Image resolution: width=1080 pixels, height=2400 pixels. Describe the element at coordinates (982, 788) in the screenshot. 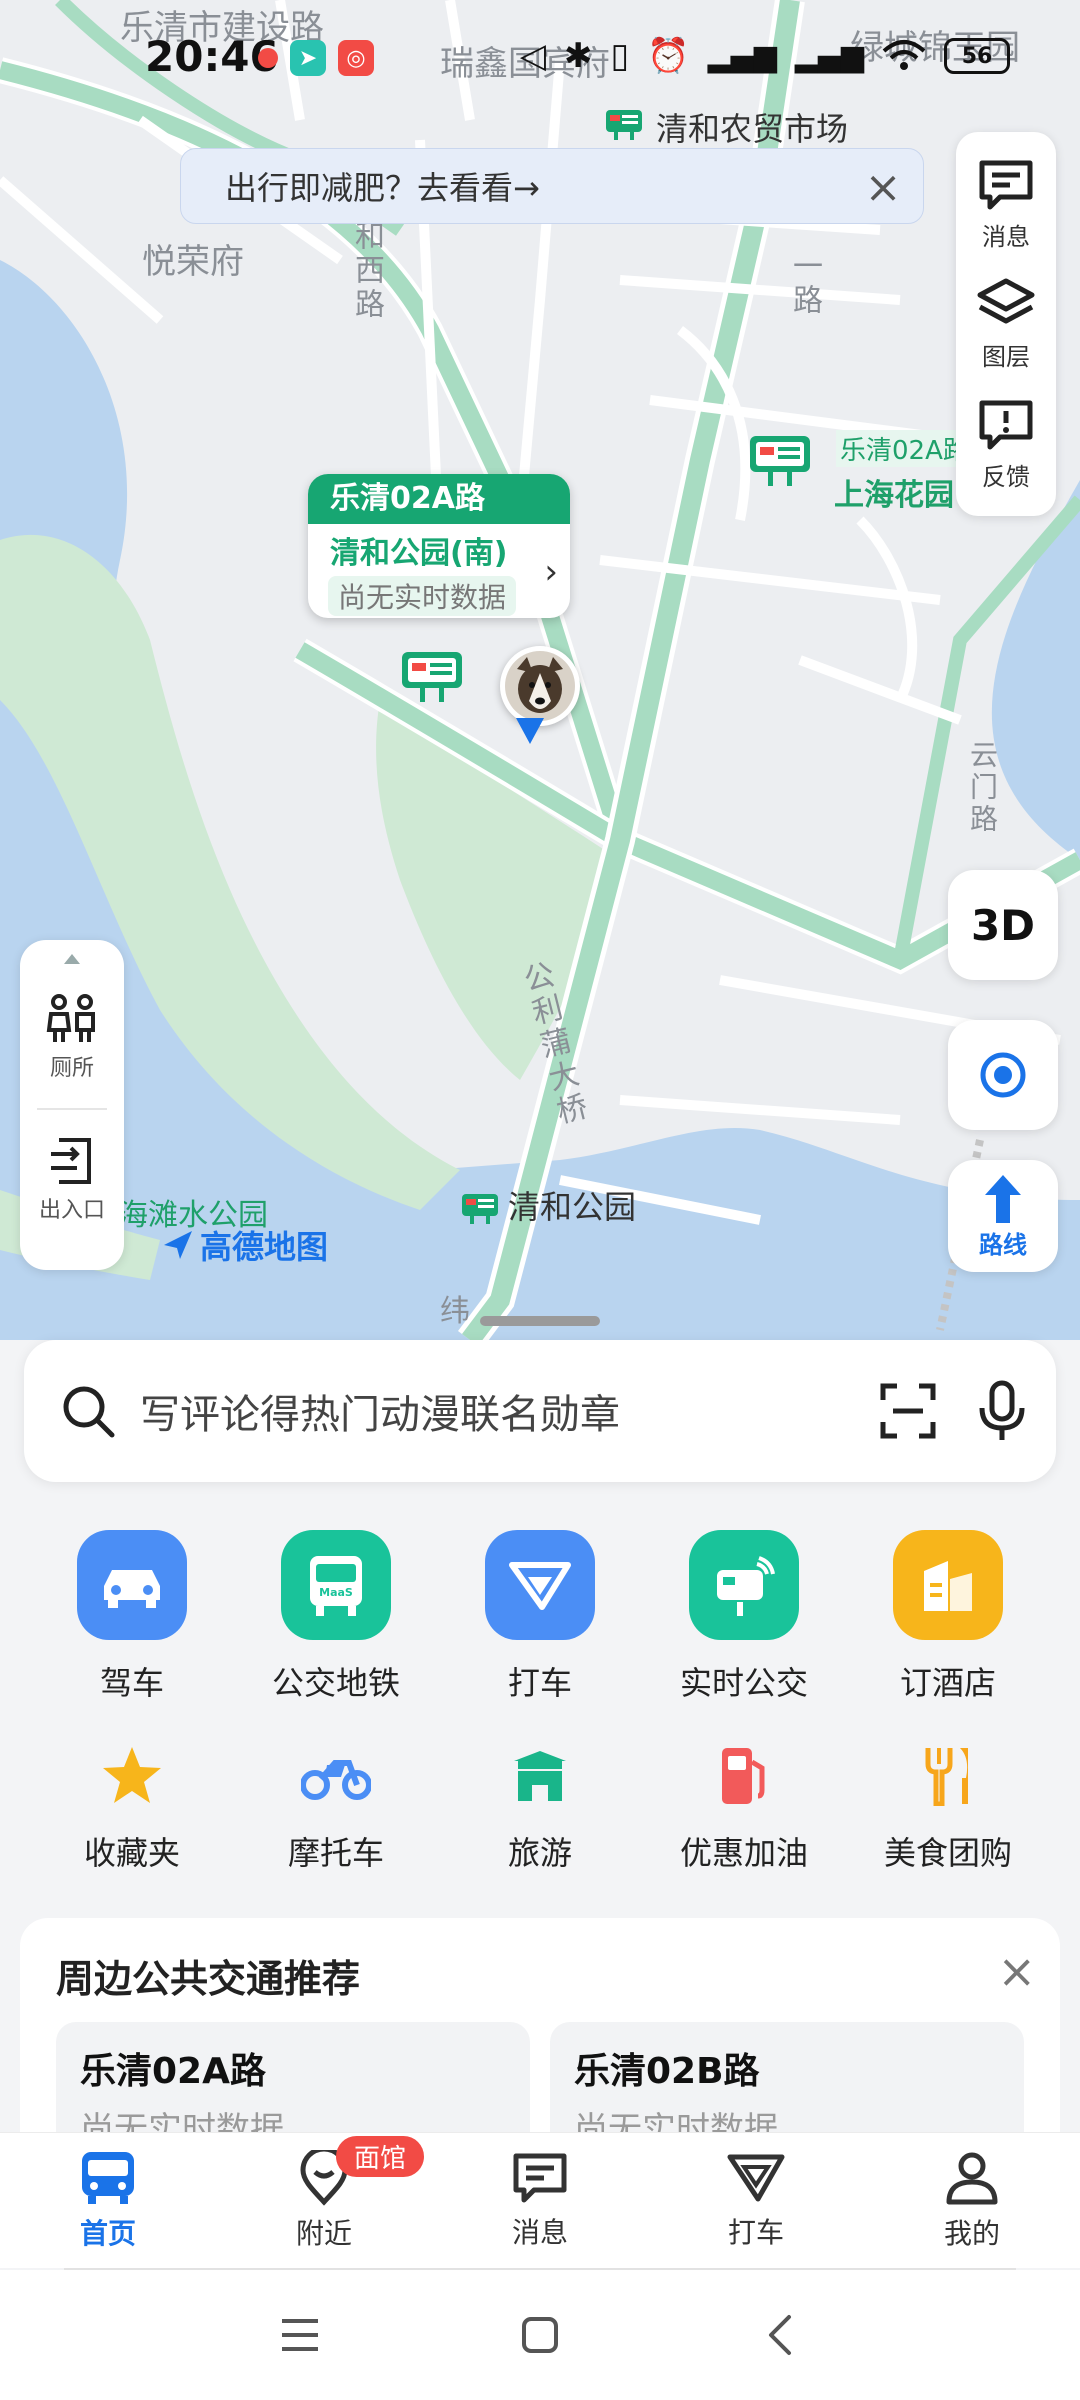

I see `map-label-yunmen: 云门路` at that location.